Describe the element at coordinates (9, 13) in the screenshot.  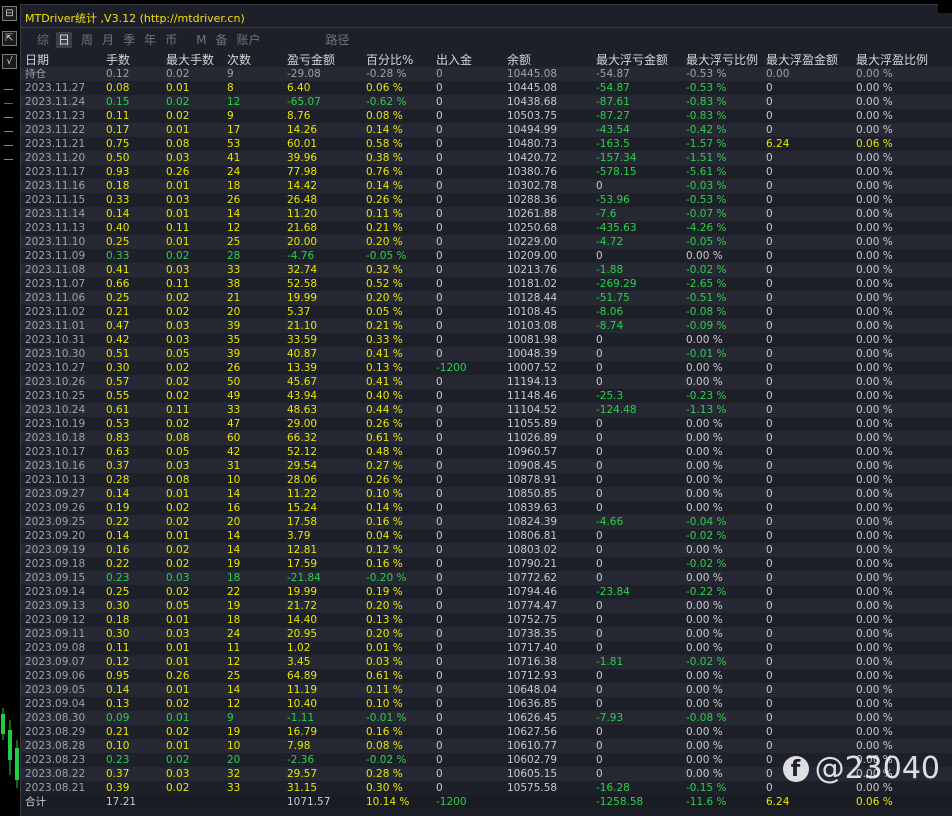
I see `collapse-button: ⊟` at that location.